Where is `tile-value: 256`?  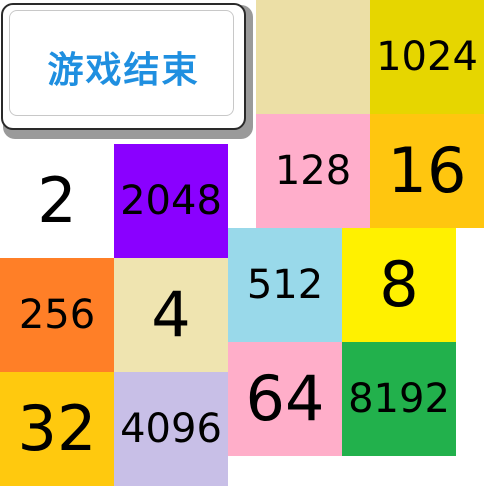 tile-value: 256 is located at coordinates (57, 315).